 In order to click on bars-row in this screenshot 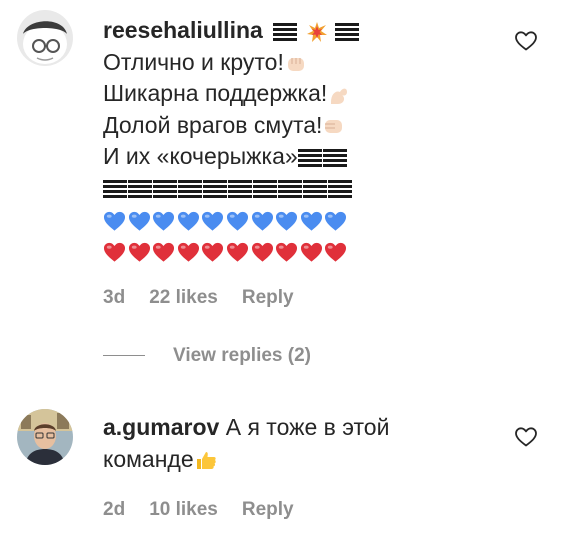, I will do `click(231, 189)`.